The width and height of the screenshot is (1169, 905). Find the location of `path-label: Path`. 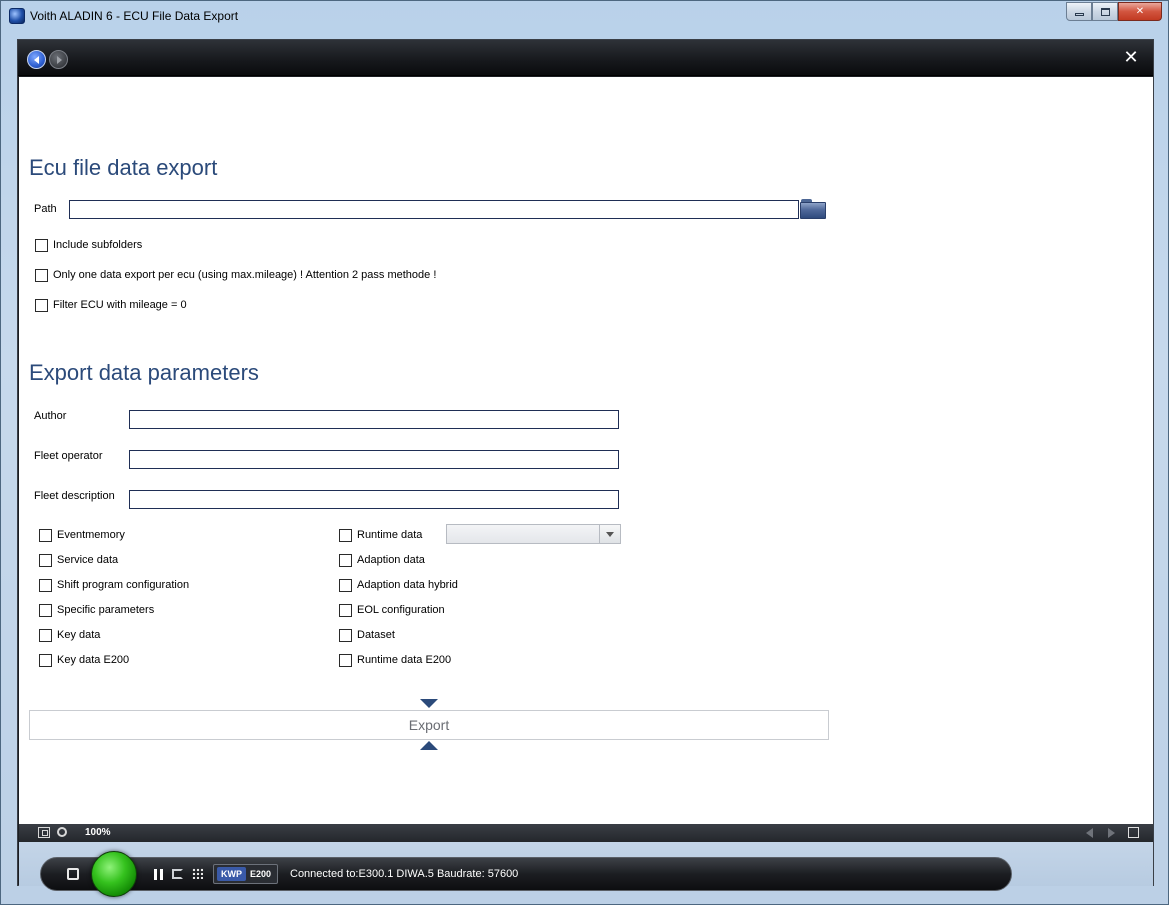

path-label: Path is located at coordinates (45, 209).